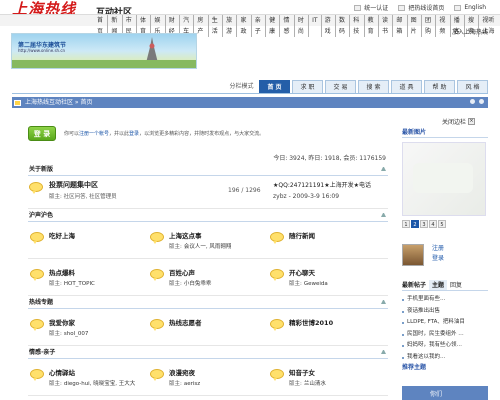 The width and height of the screenshot is (500, 400). I want to click on forum-cell: 浪漫宛夜 版主: aerisz, so click(208, 377).